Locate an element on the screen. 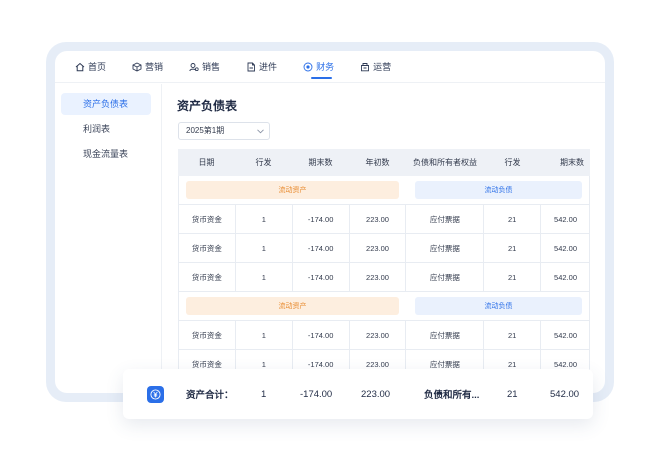 Image resolution: width=660 pixels, height=468 pixels. summary-line: 1 is located at coordinates (264, 394).